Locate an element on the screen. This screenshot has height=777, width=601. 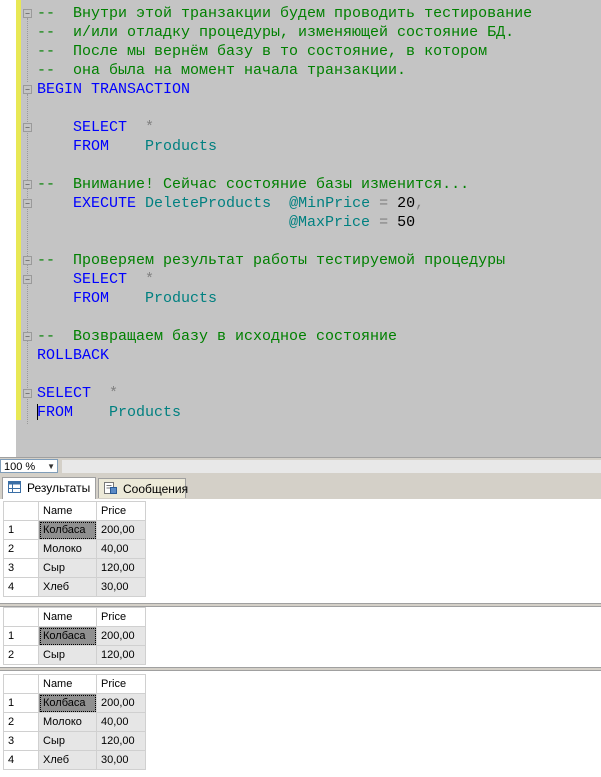
code-line: -- Возвращаем базу в исходное состояние is located at coordinates (284, 336).